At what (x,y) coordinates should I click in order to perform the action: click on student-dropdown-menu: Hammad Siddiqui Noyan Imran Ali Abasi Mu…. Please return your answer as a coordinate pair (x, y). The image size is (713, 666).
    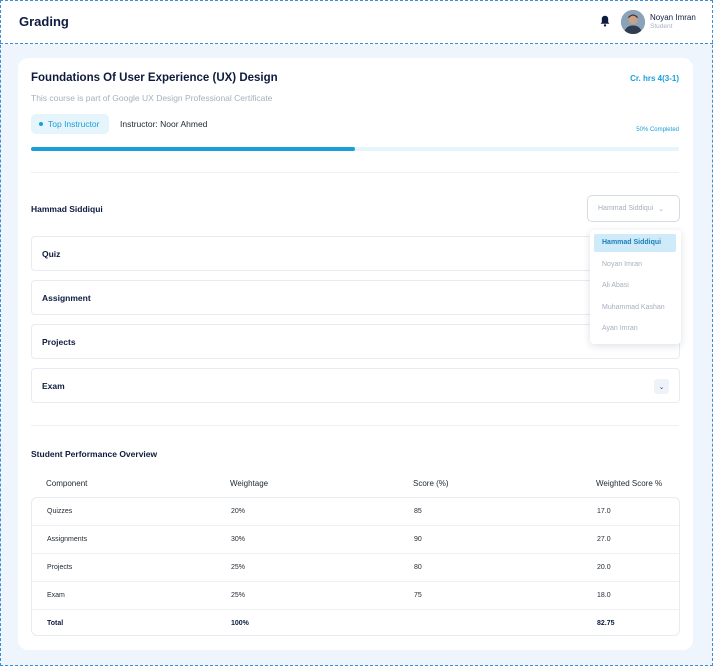
    Looking at the image, I should click on (635, 287).